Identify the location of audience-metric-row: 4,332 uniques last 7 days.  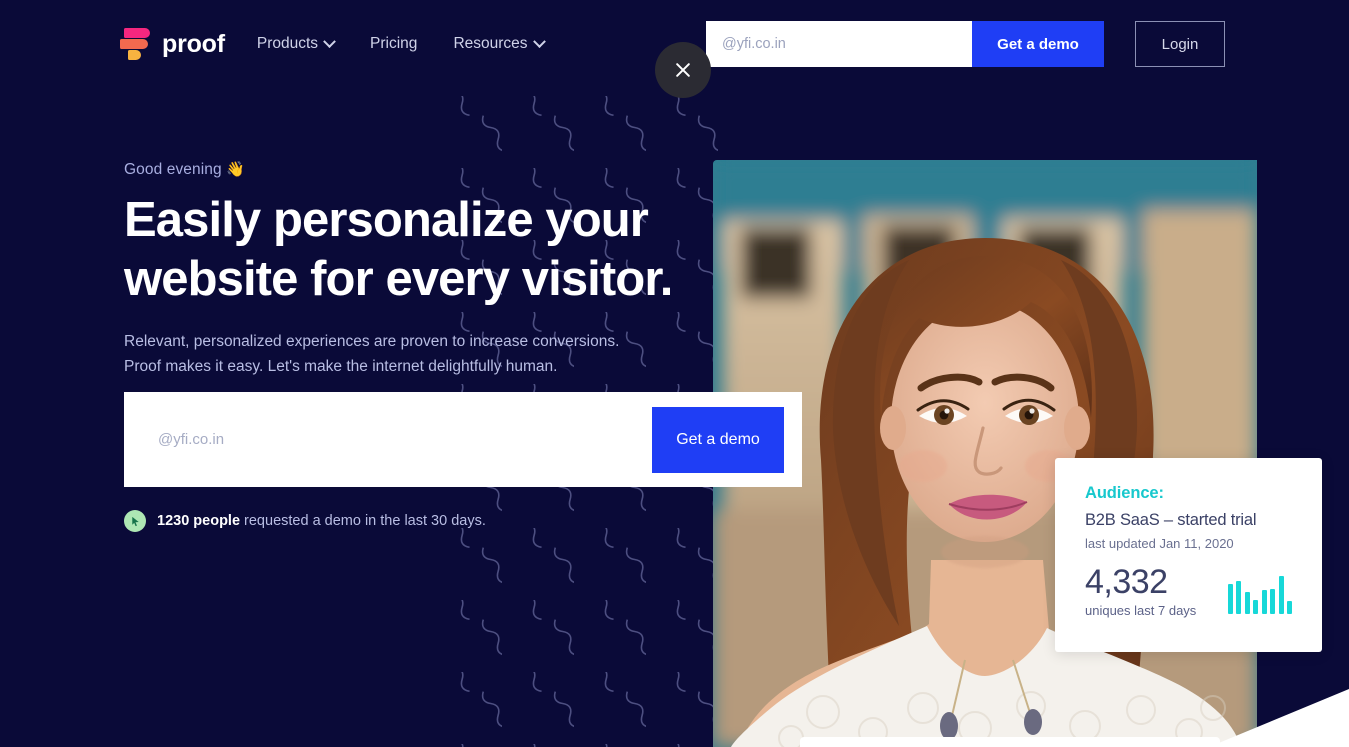
(1188, 591).